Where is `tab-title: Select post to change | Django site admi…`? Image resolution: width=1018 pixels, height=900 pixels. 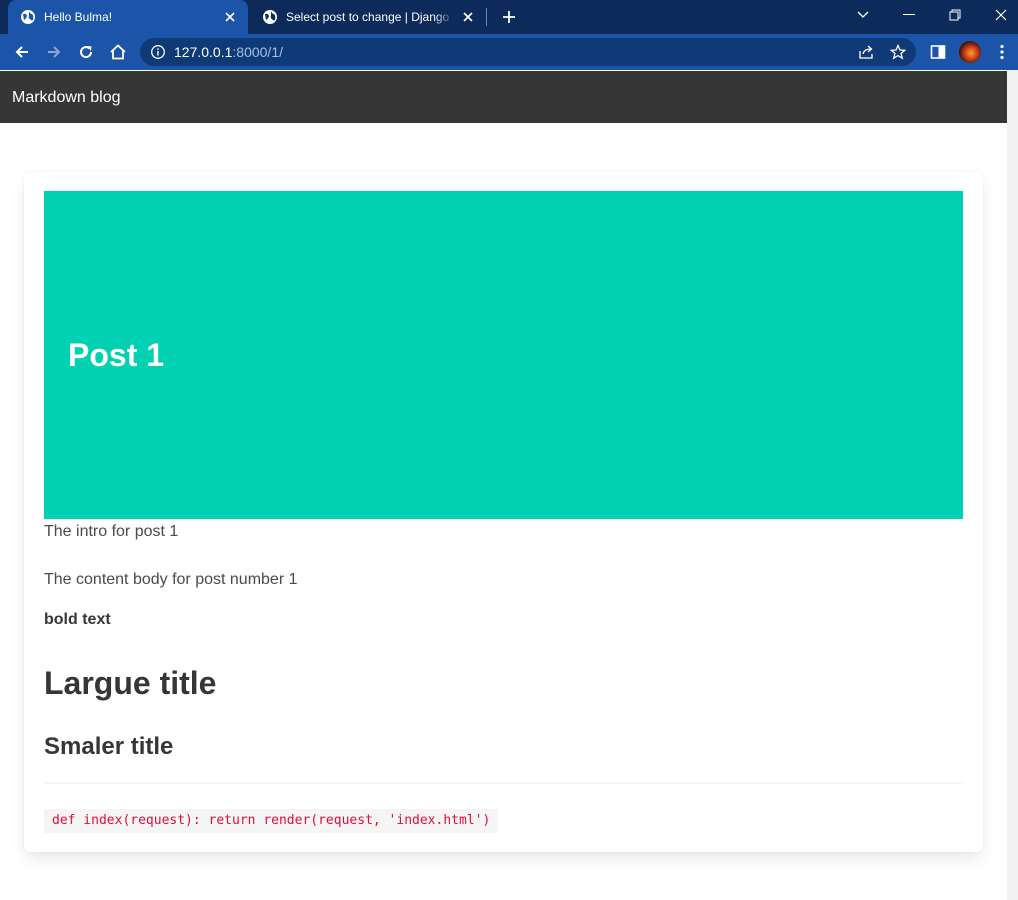
tab-title: Select post to change | Django site admi… is located at coordinates (370, 17).